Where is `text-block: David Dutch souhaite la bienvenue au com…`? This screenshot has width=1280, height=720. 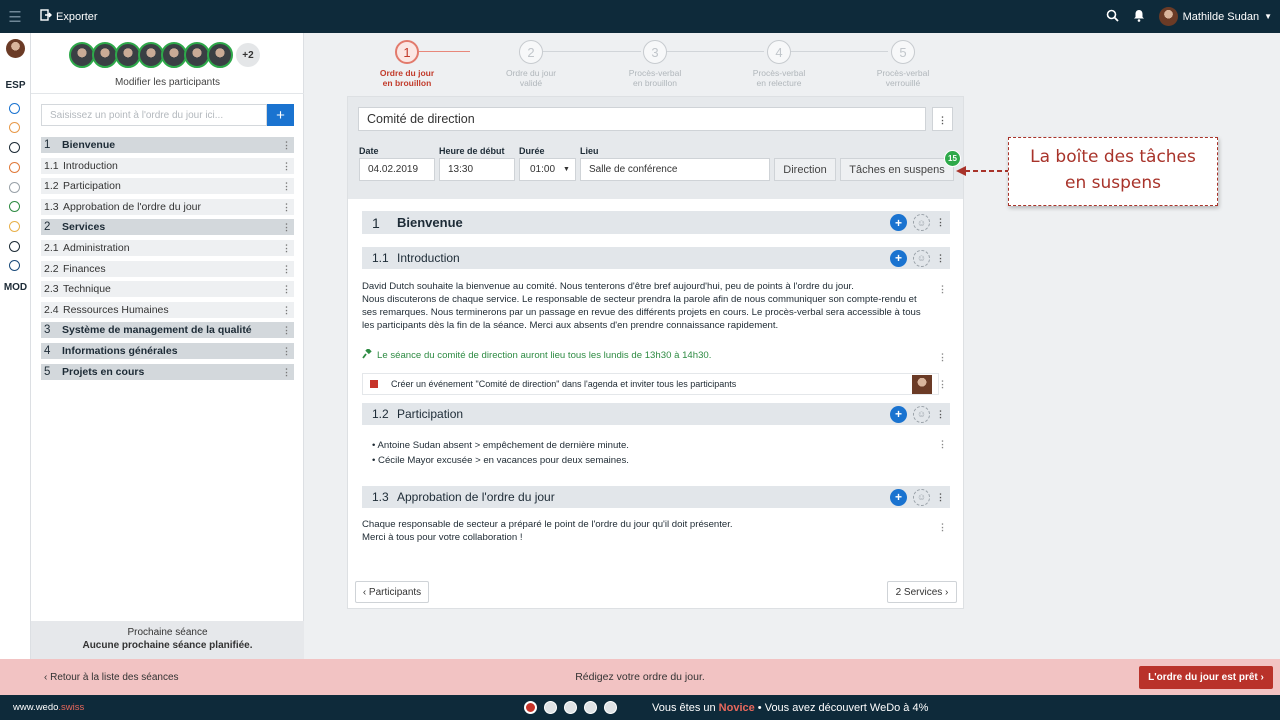 text-block: David Dutch souhaite la bienvenue au com… is located at coordinates (647, 306).